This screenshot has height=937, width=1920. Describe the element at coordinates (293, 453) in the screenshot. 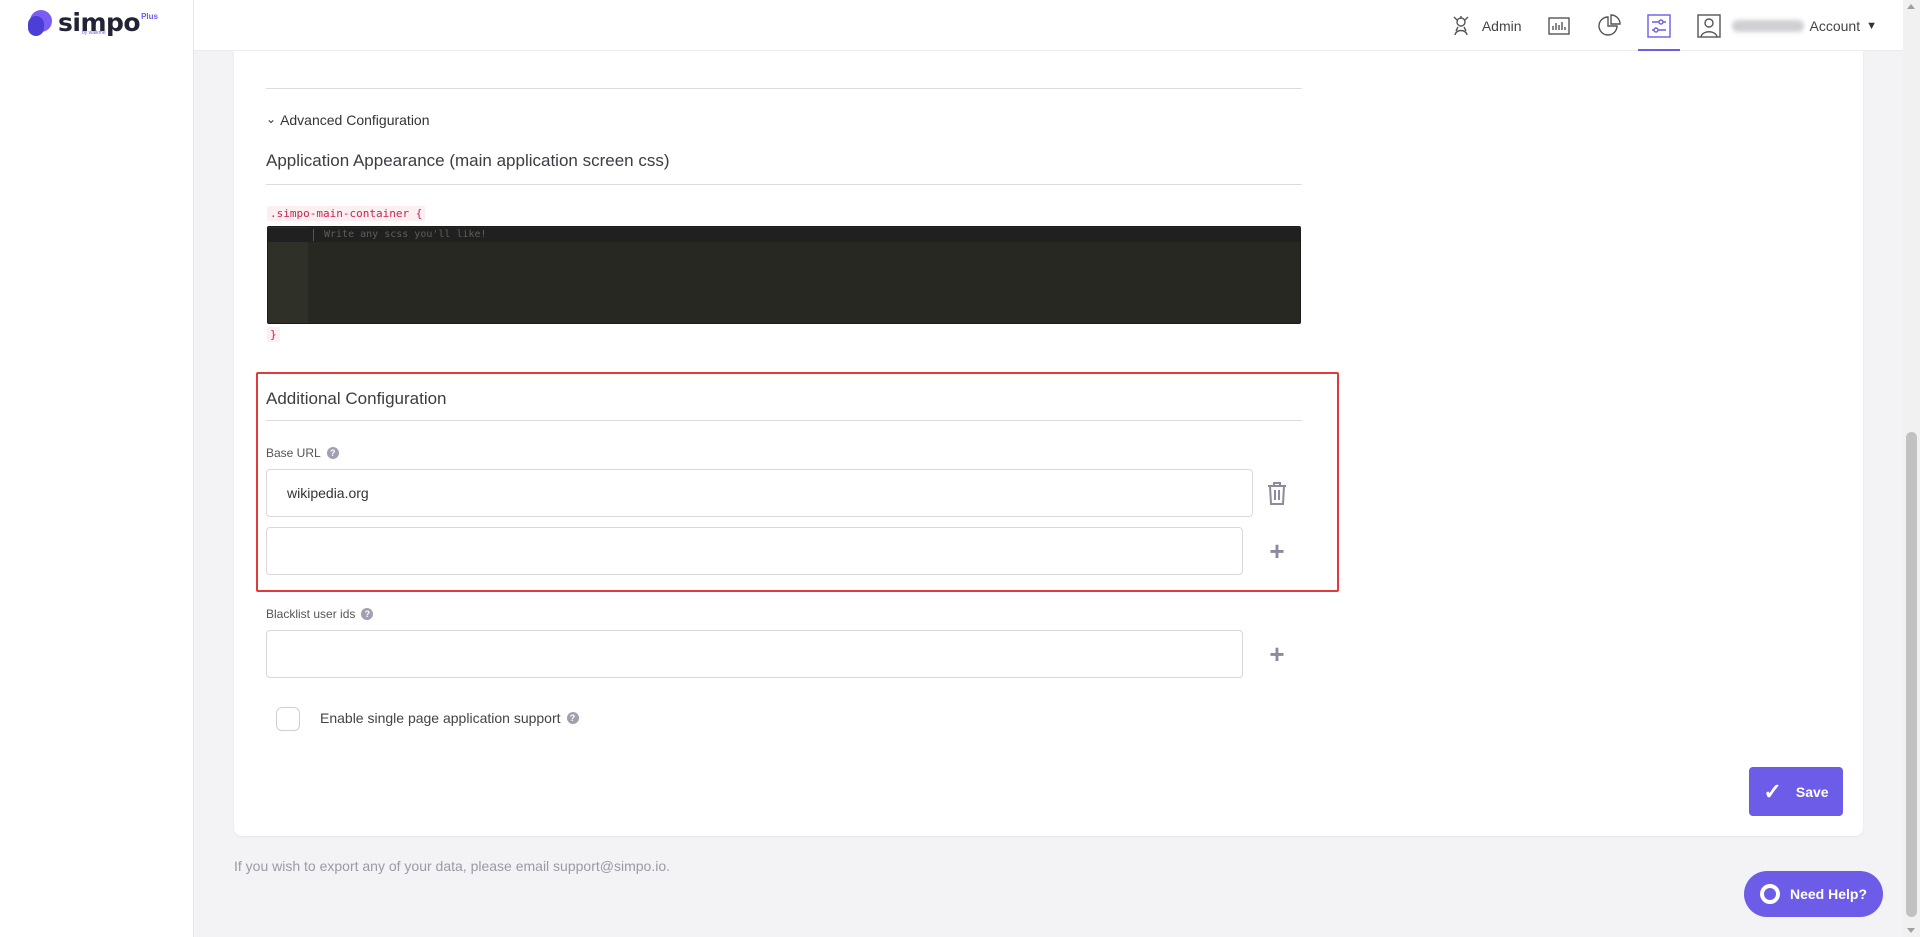

I see `base-url-label-text: Base URL` at that location.